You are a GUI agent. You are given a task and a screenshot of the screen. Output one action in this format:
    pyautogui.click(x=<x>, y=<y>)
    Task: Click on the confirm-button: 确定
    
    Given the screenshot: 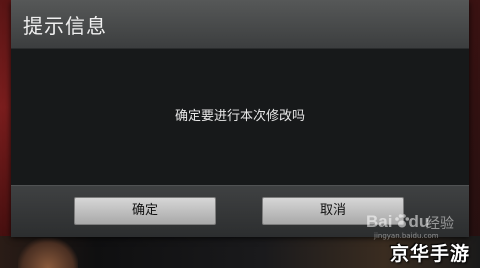 What is the action you would take?
    pyautogui.click(x=145, y=211)
    